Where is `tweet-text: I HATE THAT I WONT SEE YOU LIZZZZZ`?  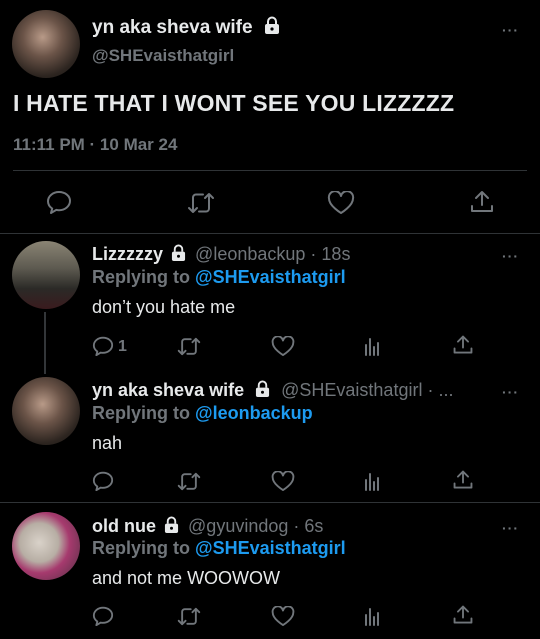
tweet-text: I HATE THAT I WONT SEE YOU LIZZZZZ is located at coordinates (234, 103).